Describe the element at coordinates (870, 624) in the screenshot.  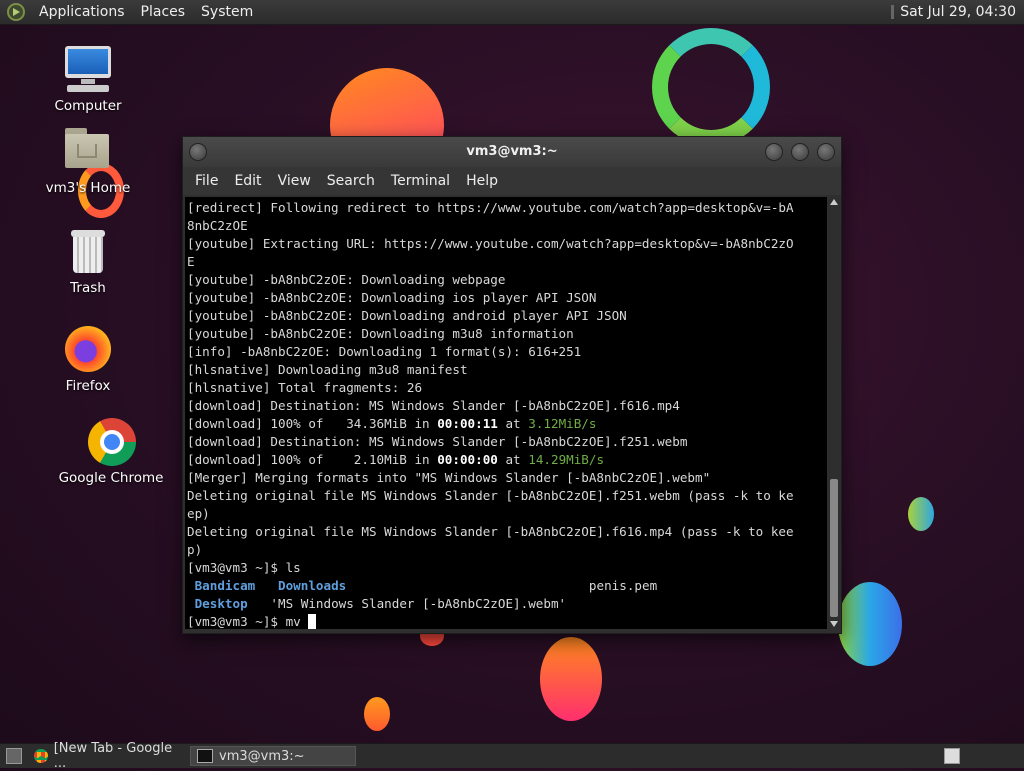
I see `wallpaper-big-oval` at that location.